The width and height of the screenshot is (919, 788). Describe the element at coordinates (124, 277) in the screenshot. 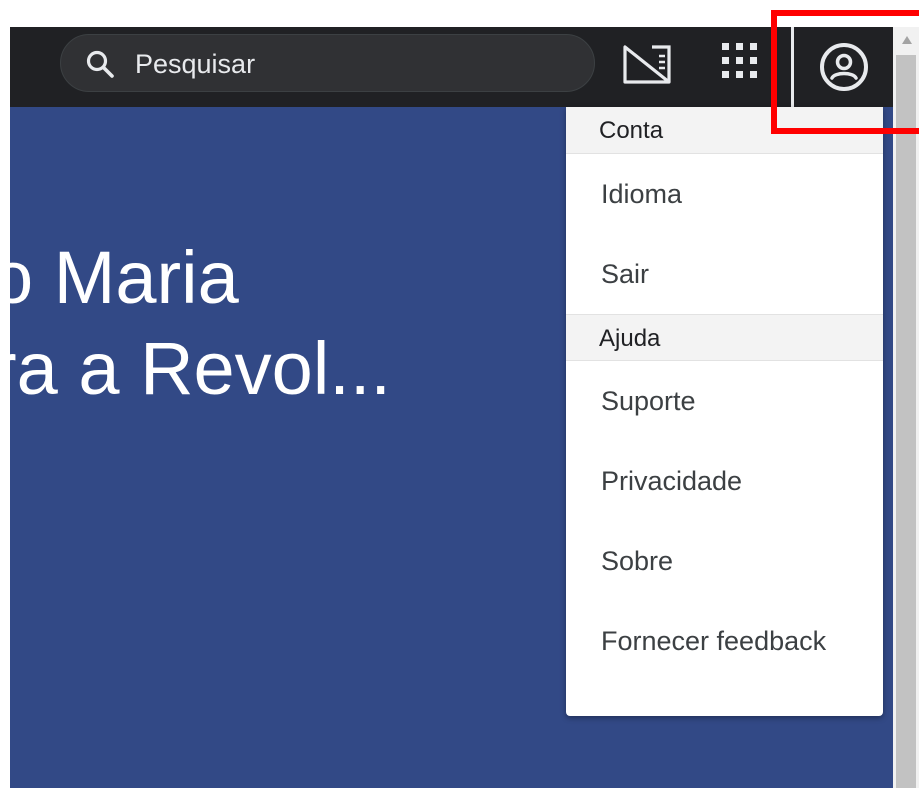

I see `hero-title-line-1: o Maria` at that location.